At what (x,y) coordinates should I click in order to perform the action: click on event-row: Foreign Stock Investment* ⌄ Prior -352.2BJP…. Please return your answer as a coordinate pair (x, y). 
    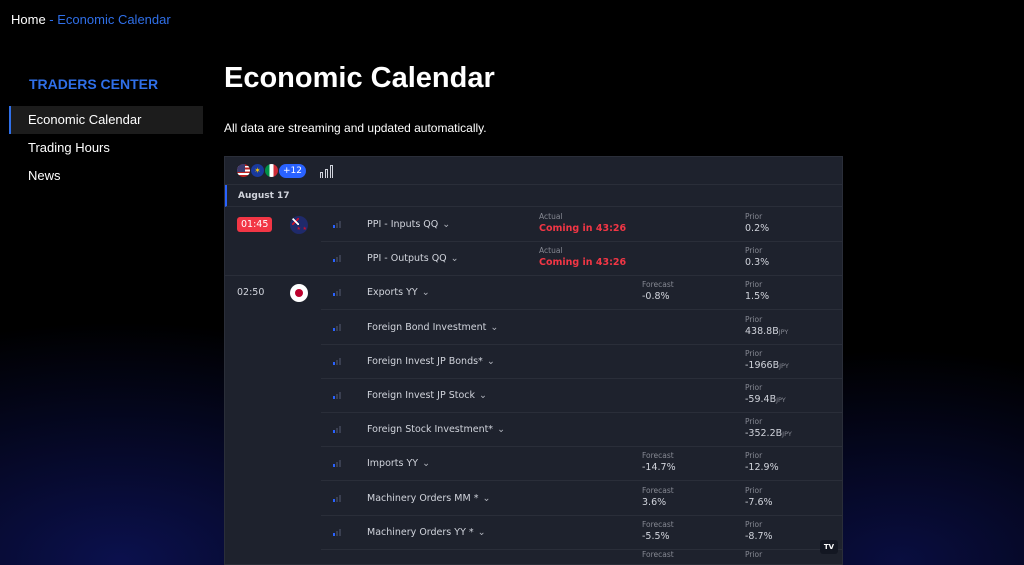
    Looking at the image, I should click on (533, 430).